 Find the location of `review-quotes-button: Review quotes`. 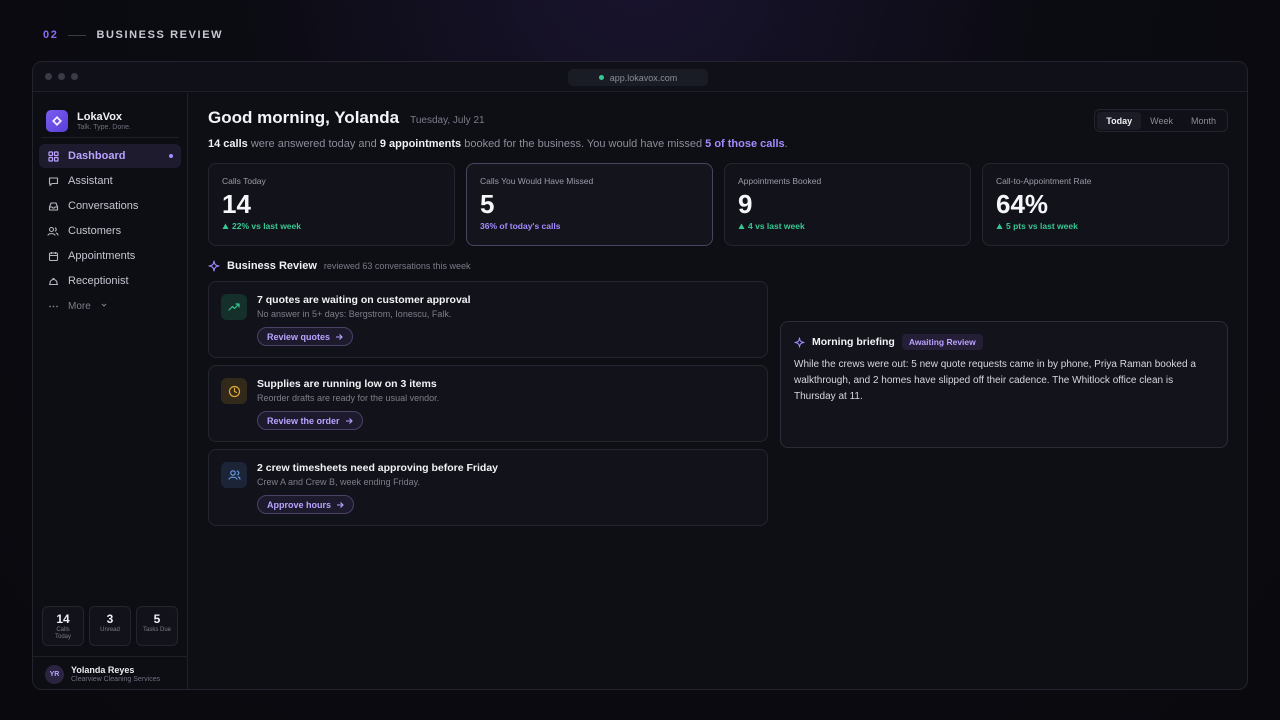

review-quotes-button: Review quotes is located at coordinates (305, 336).